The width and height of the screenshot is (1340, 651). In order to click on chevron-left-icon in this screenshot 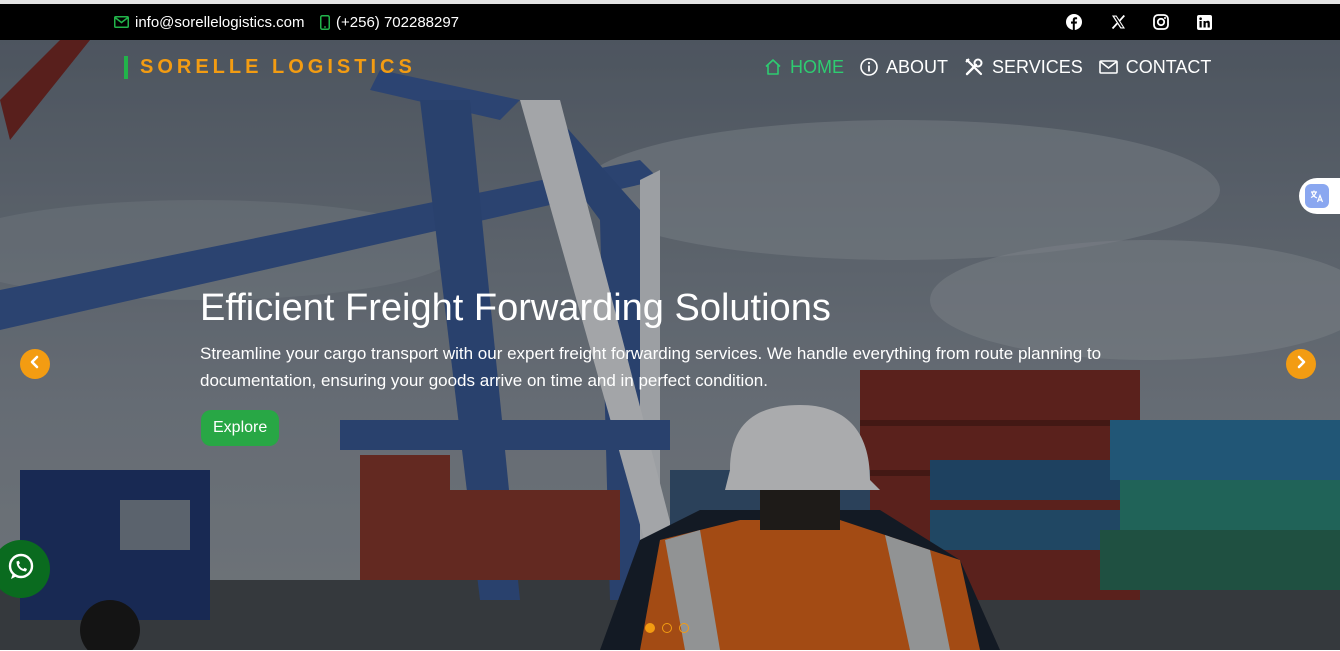, I will do `click(35, 364)`.